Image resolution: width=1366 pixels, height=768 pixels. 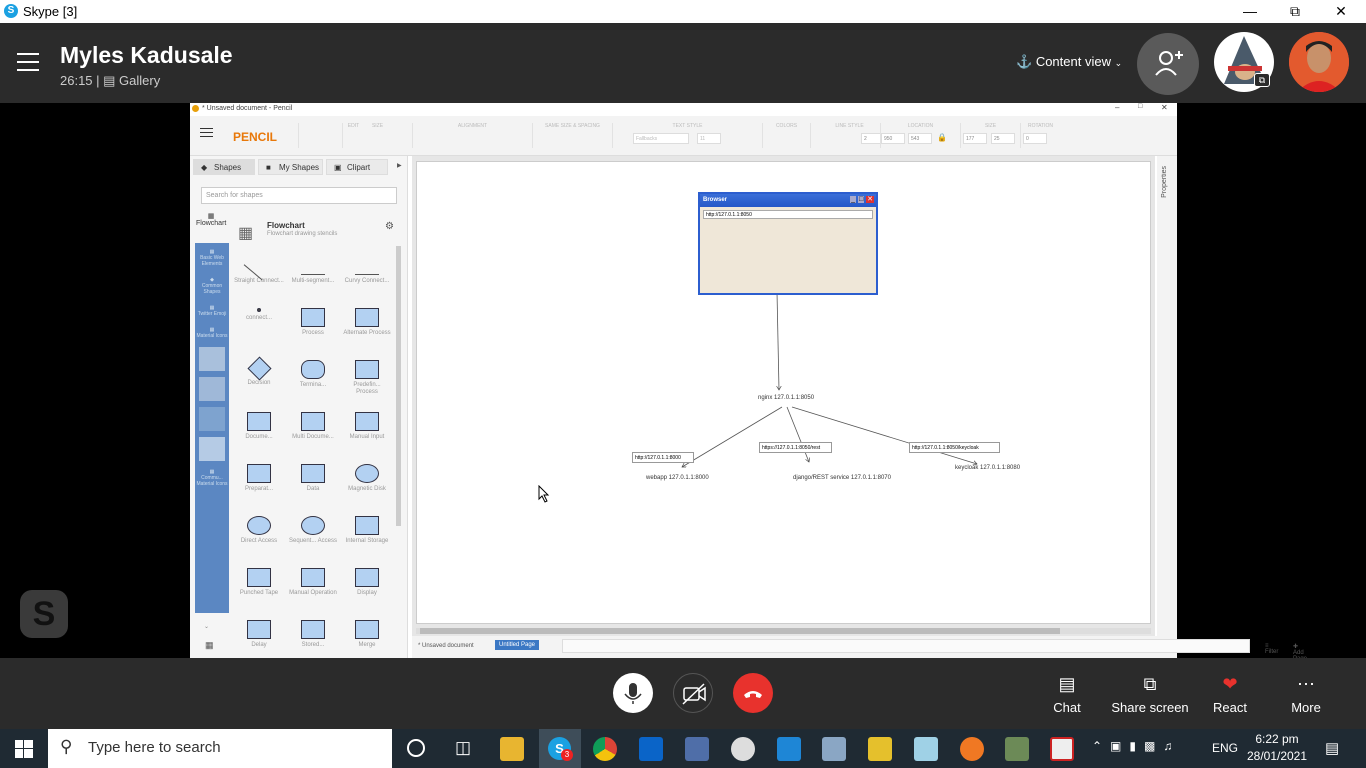 What do you see at coordinates (1168, 64) in the screenshot?
I see `add-people-button` at bounding box center [1168, 64].